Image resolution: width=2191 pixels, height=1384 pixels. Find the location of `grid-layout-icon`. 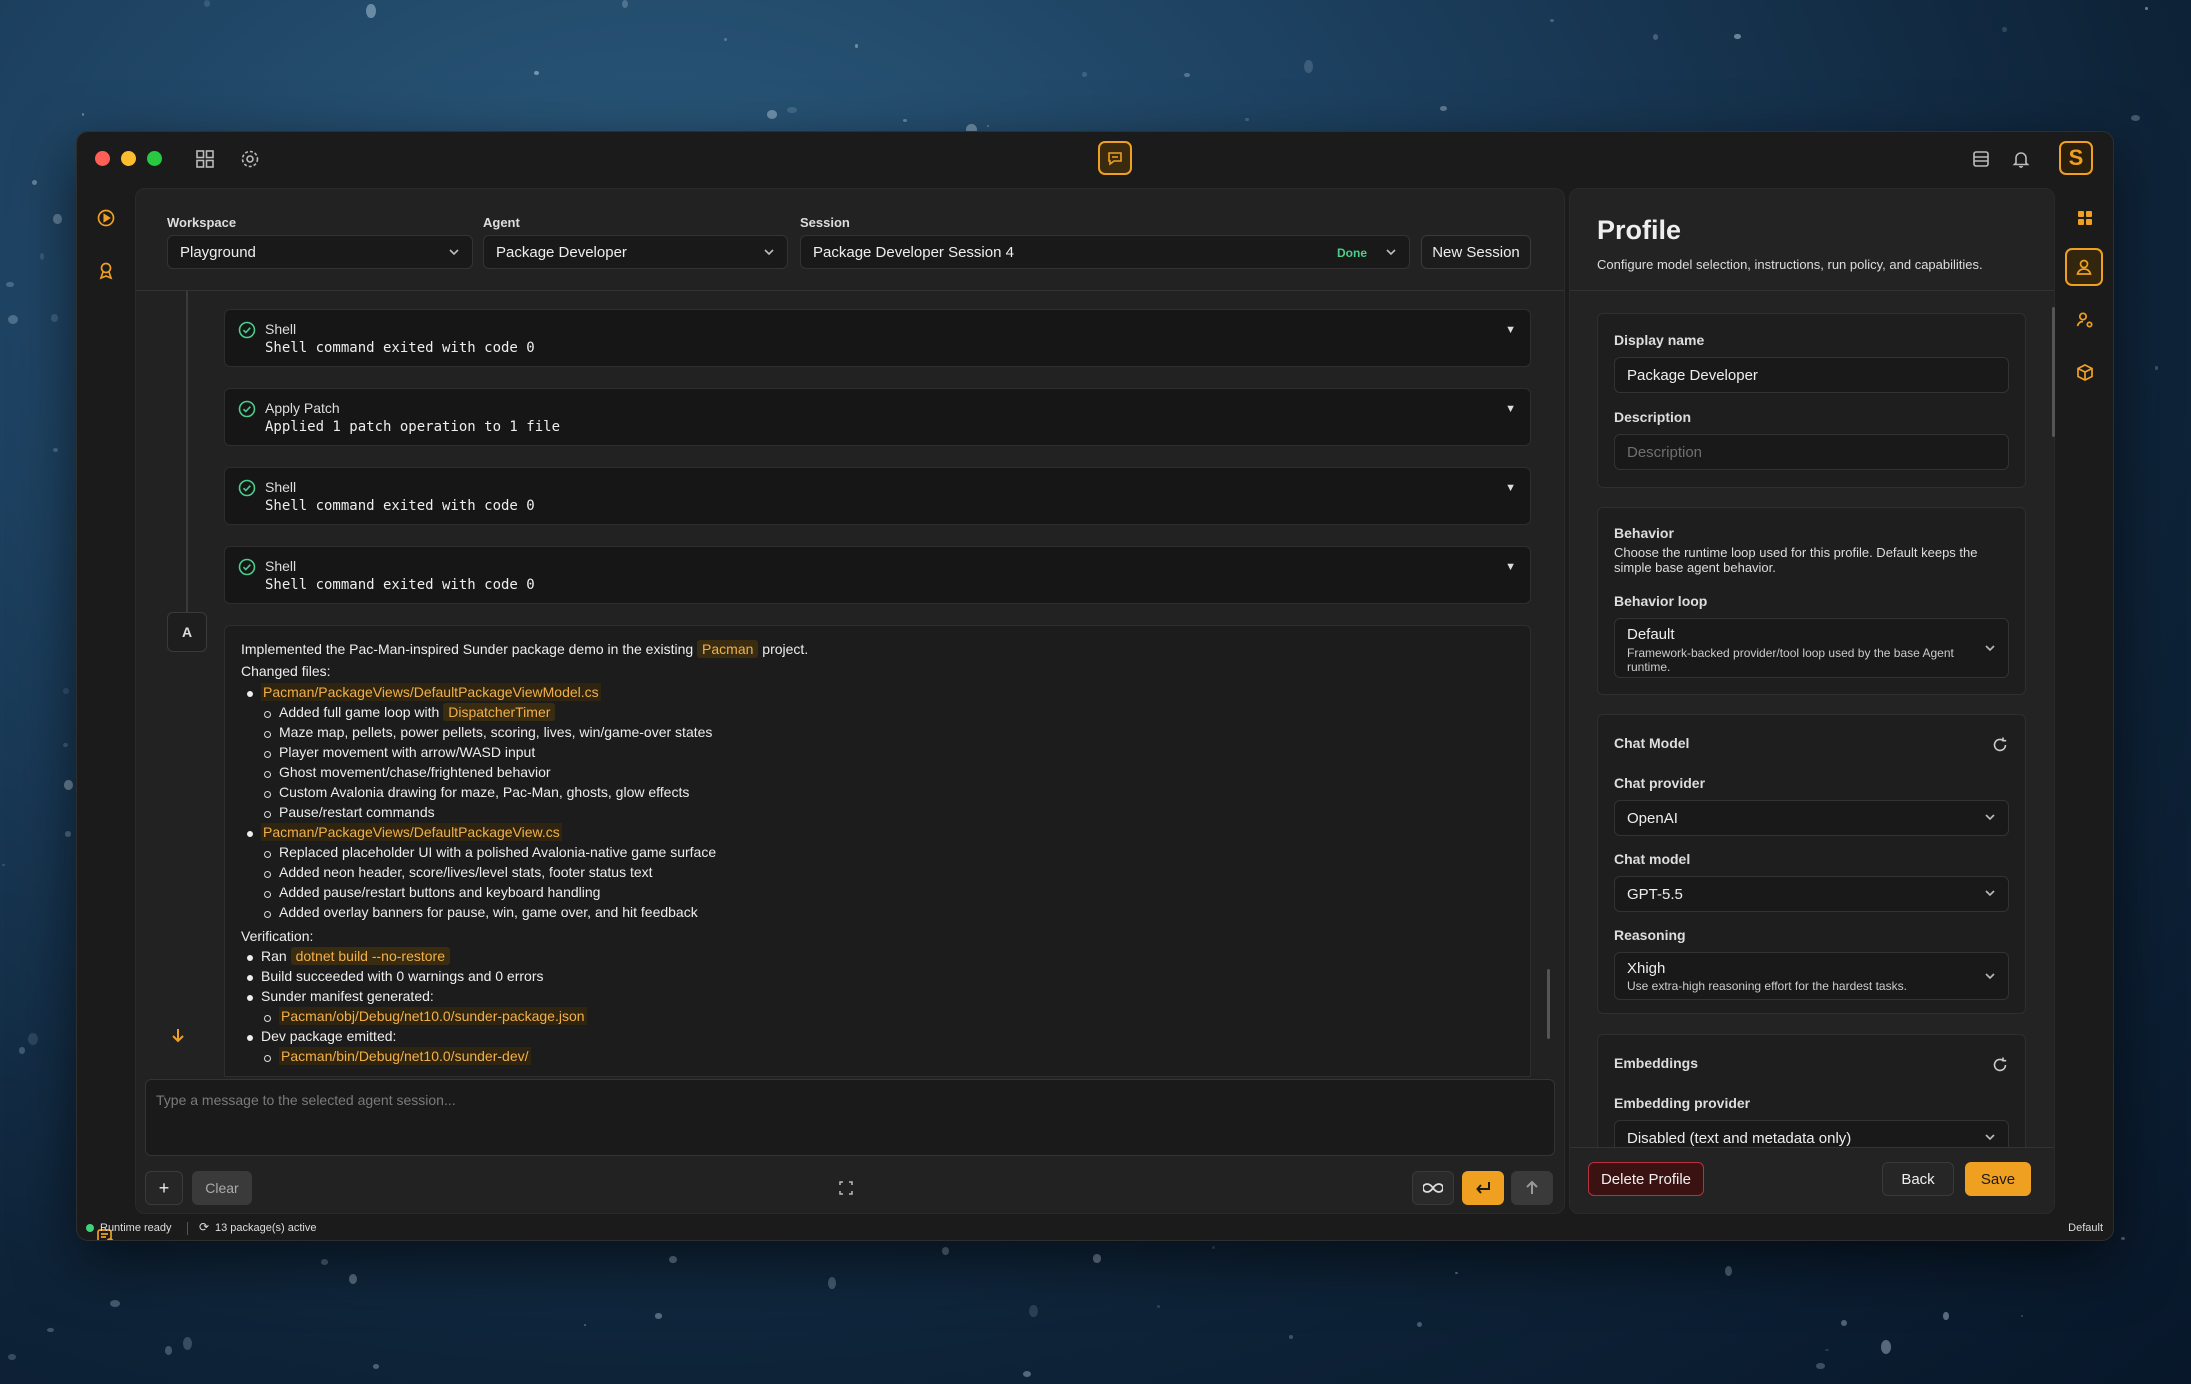

grid-layout-icon is located at coordinates (205, 159).